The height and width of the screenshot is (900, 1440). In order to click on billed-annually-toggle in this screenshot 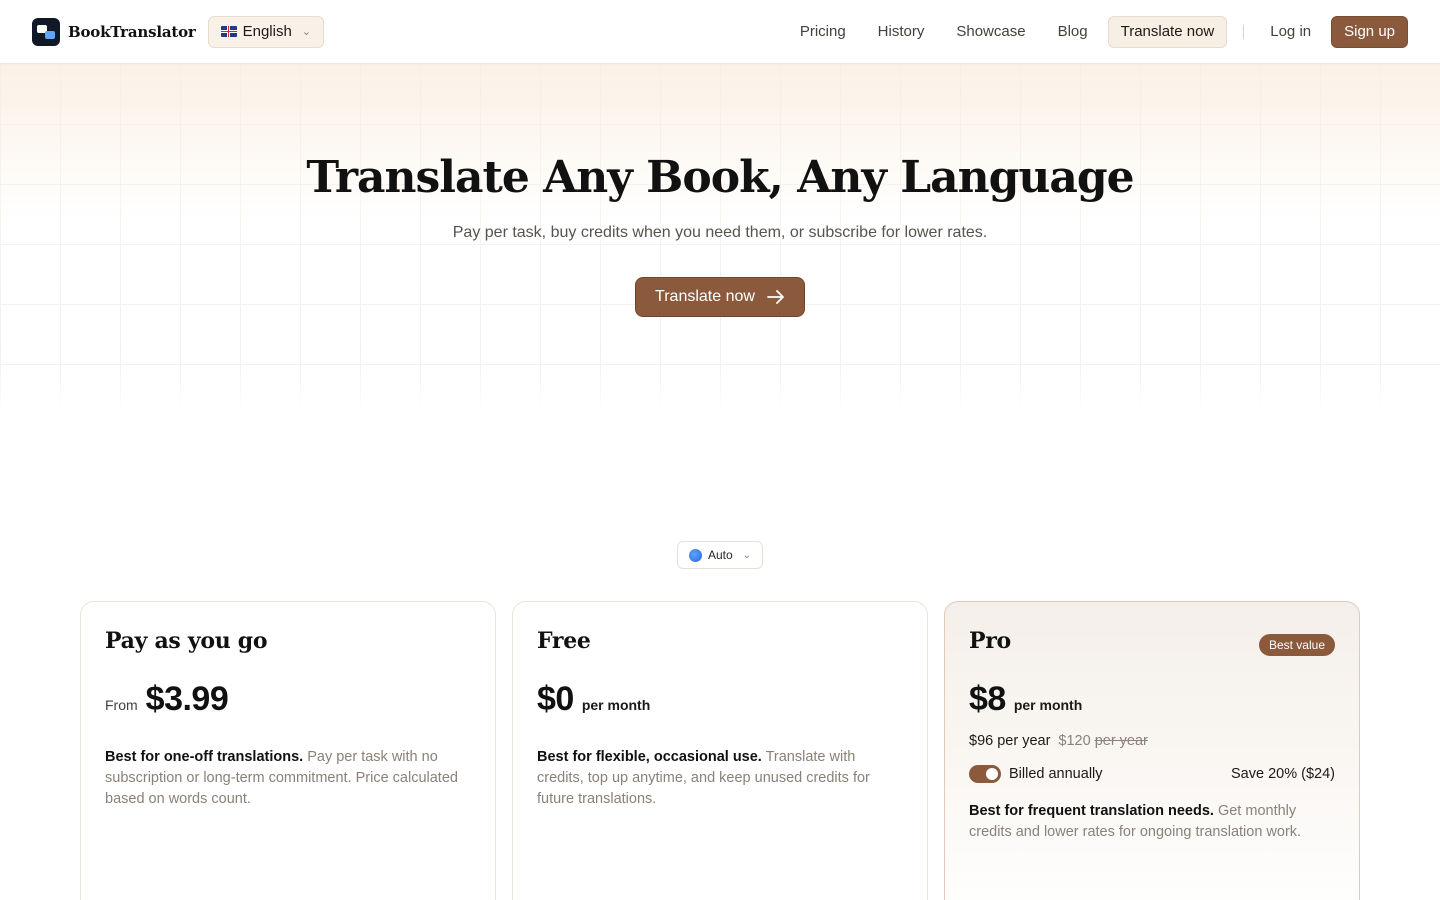, I will do `click(985, 774)`.